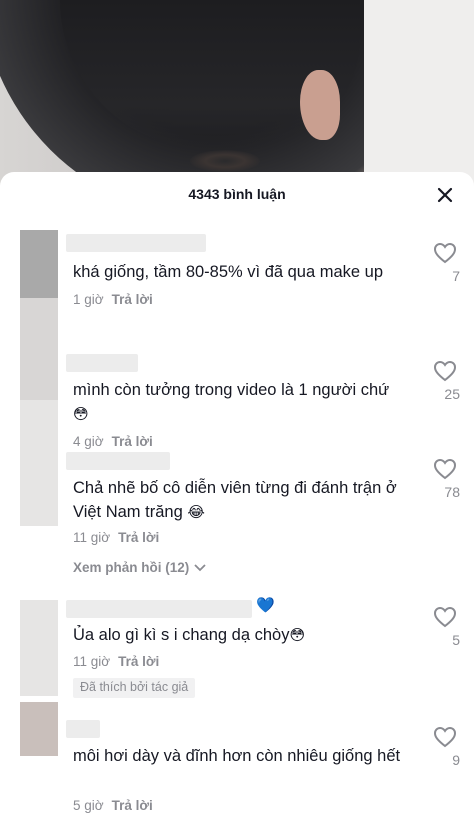  I want to click on view-replies-button: Xem phản hồi (12), so click(140, 567).